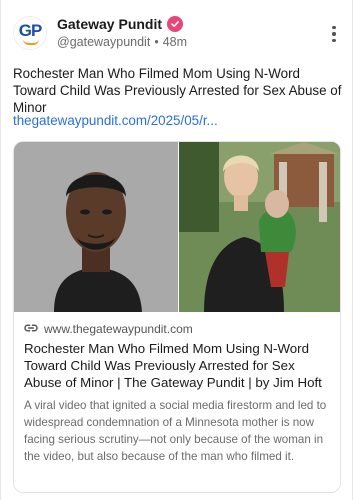 Image resolution: width=353 pixels, height=500 pixels. I want to click on post-timestamp: 48m, so click(175, 42).